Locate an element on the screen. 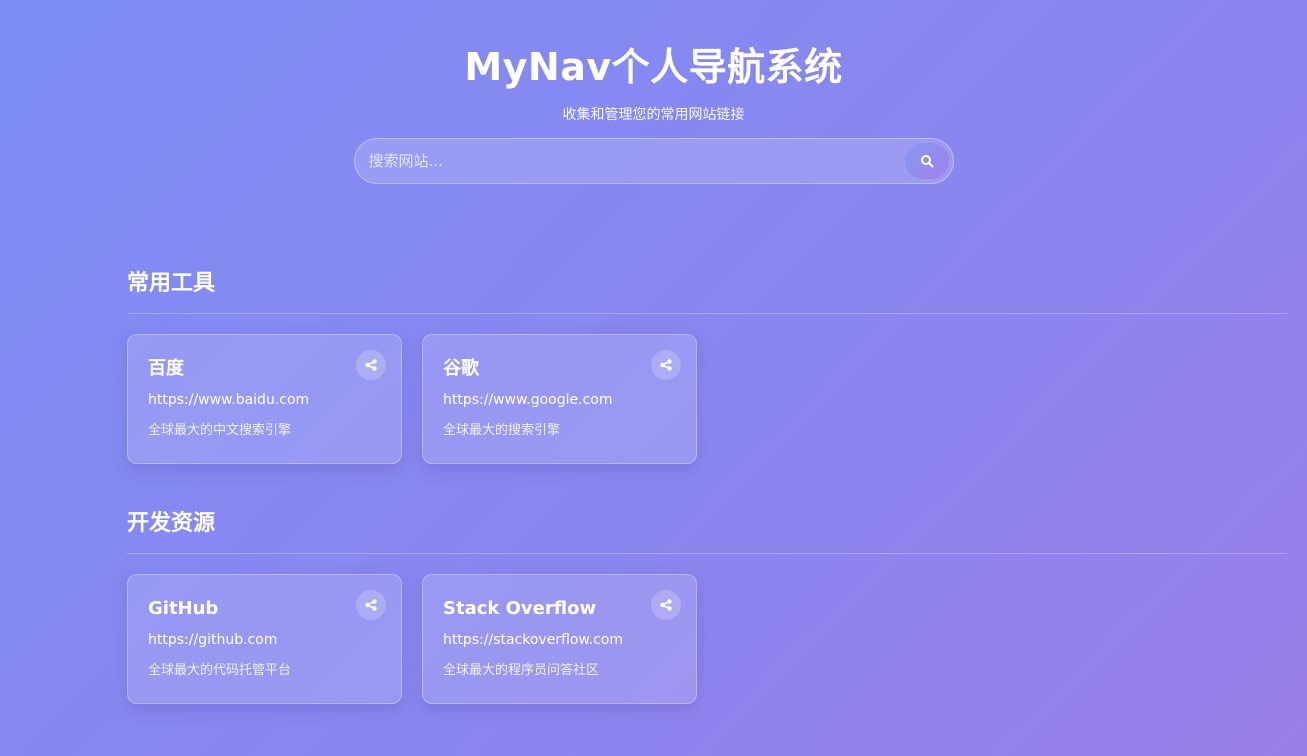  search-icon is located at coordinates (926, 161).